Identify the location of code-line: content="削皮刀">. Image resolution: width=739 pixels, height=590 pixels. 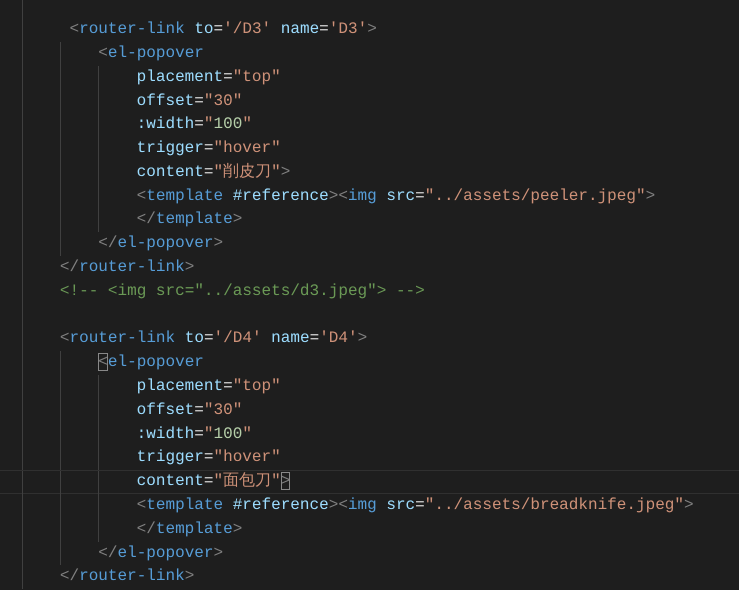
(213, 171).